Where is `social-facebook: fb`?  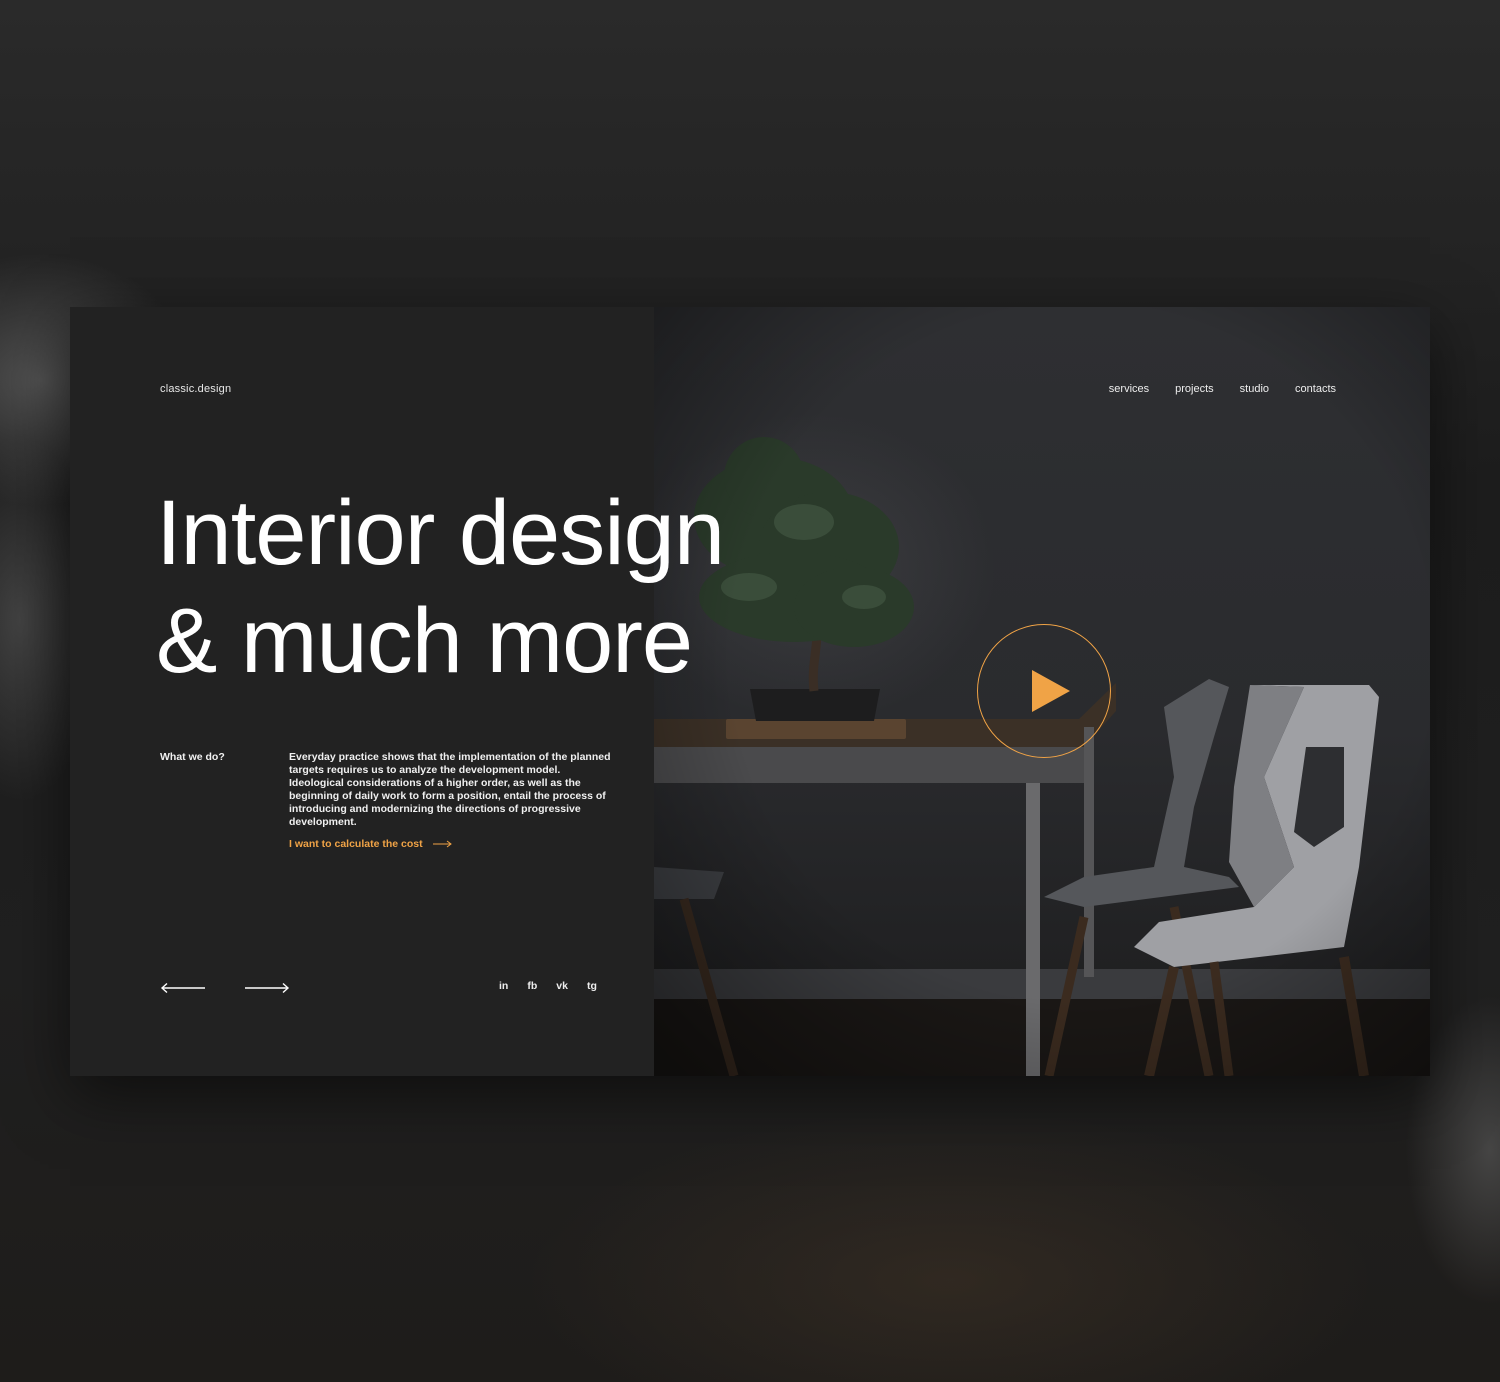
social-facebook: fb is located at coordinates (532, 986).